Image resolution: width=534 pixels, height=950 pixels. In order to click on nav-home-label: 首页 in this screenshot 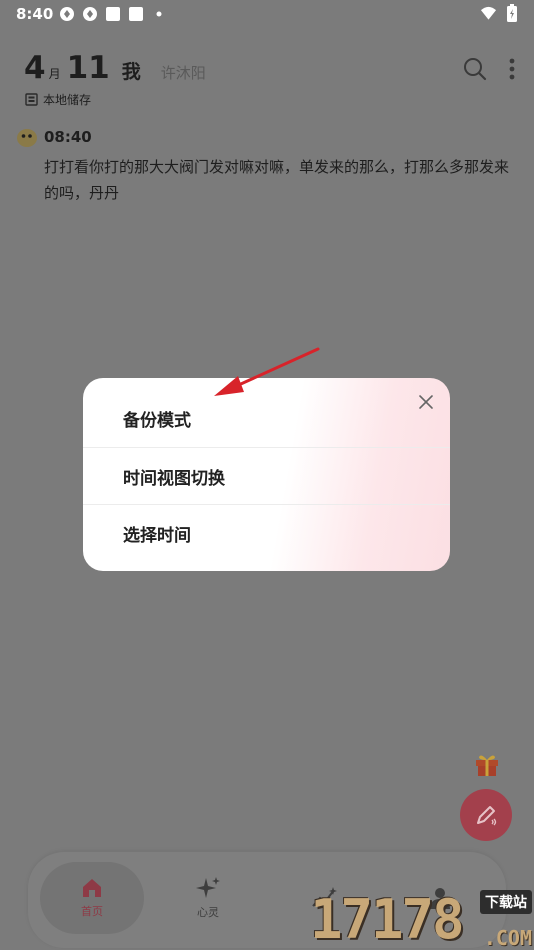, I will do `click(92, 911)`.